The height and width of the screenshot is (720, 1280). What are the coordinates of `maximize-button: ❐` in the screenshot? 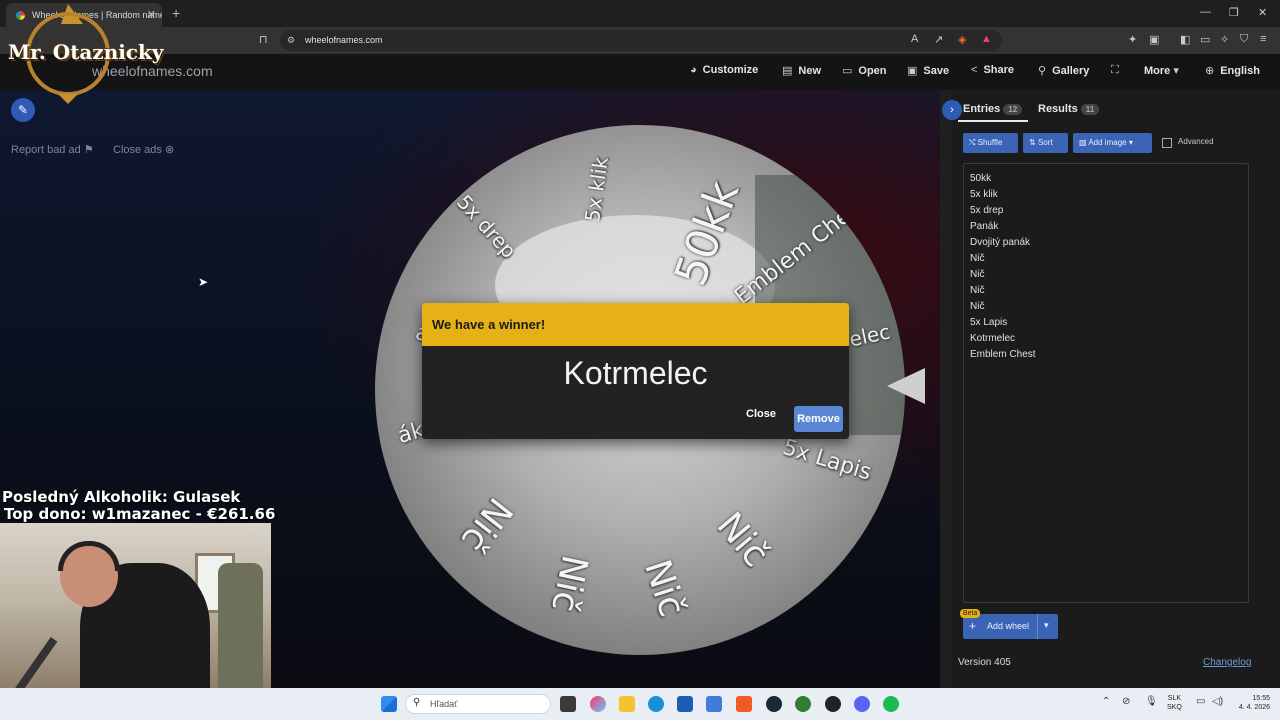 It's located at (1234, 12).